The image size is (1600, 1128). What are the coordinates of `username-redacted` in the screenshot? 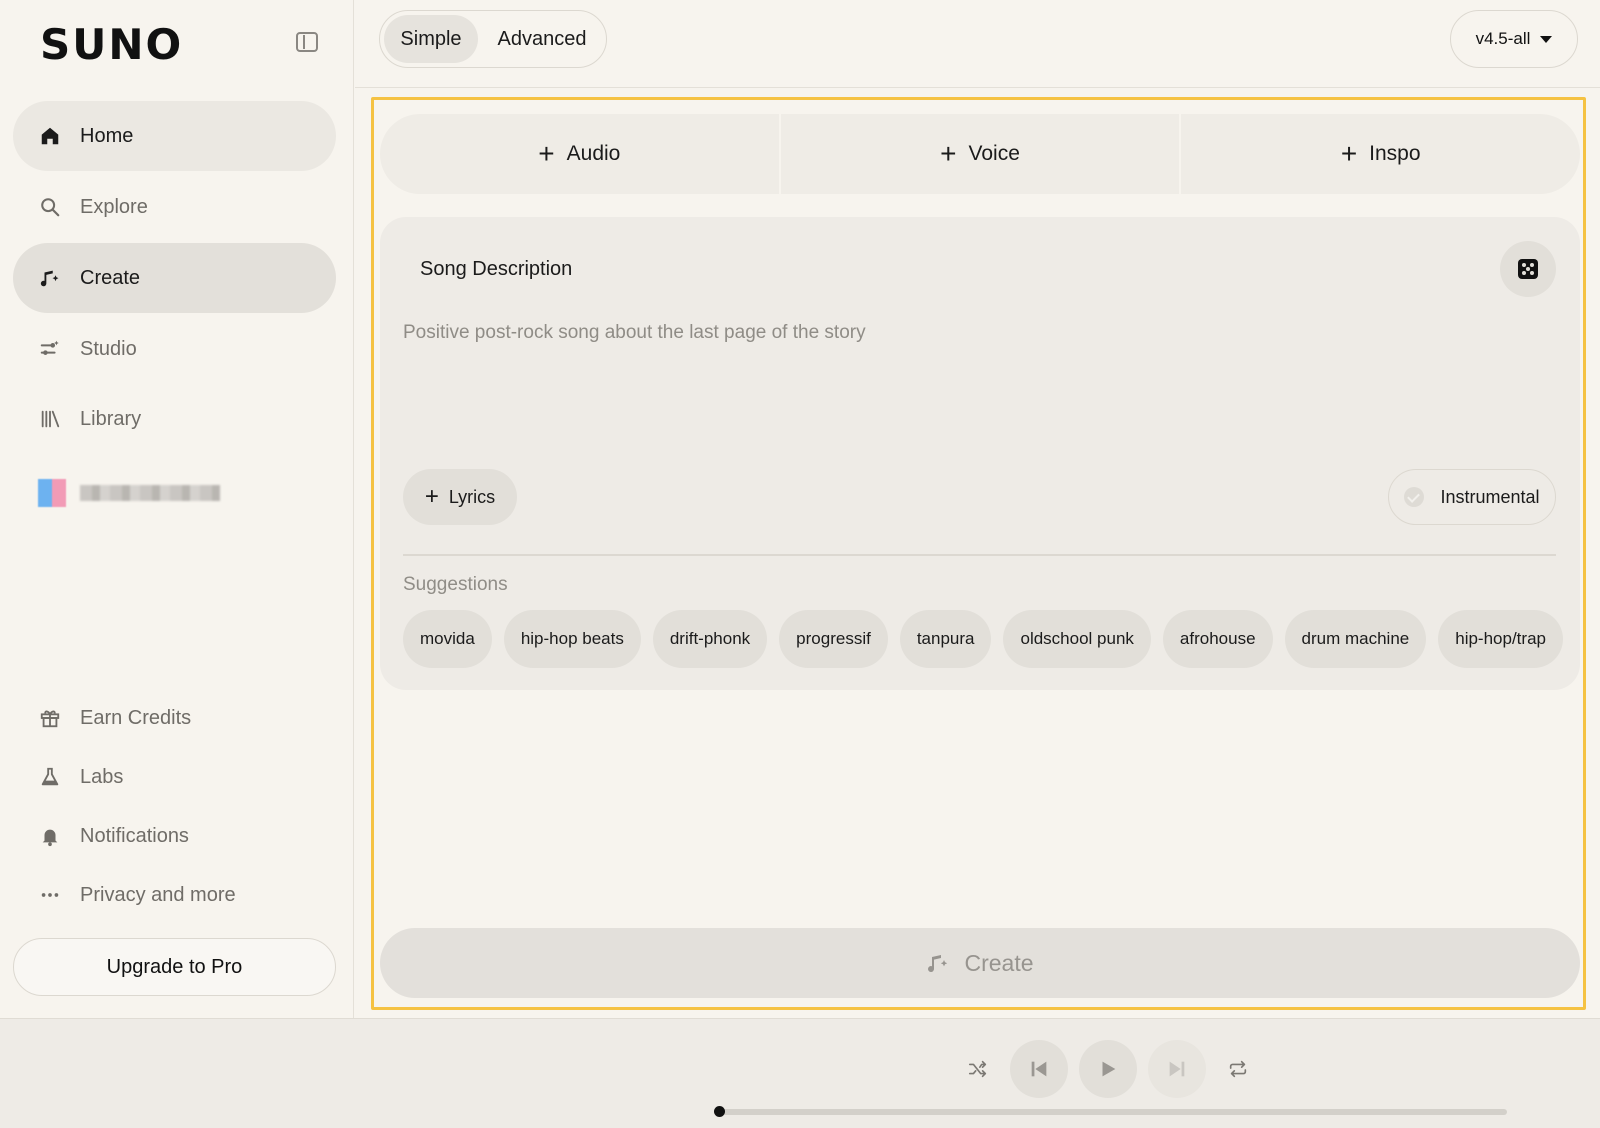 It's located at (150, 493).